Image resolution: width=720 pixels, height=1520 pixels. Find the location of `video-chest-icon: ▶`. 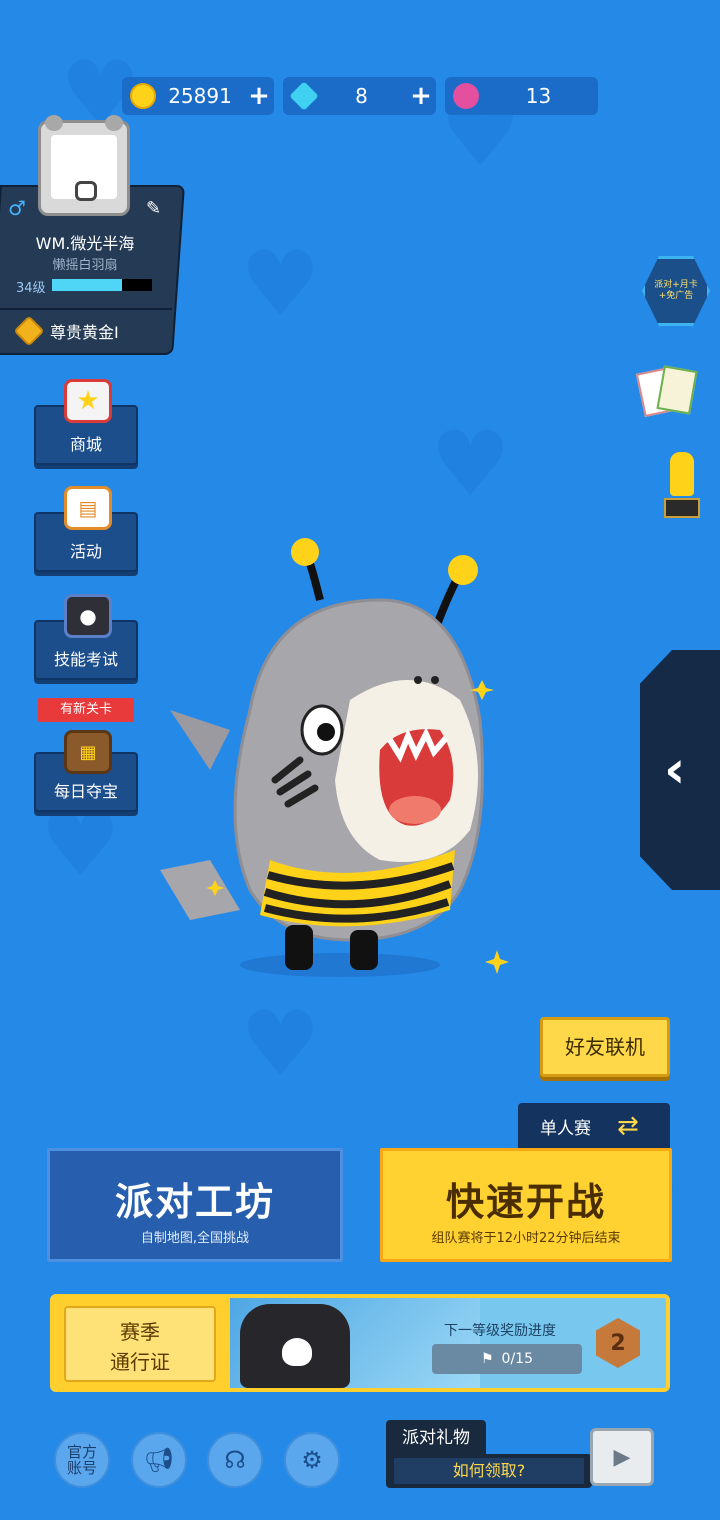

video-chest-icon: ▶ is located at coordinates (622, 1457).